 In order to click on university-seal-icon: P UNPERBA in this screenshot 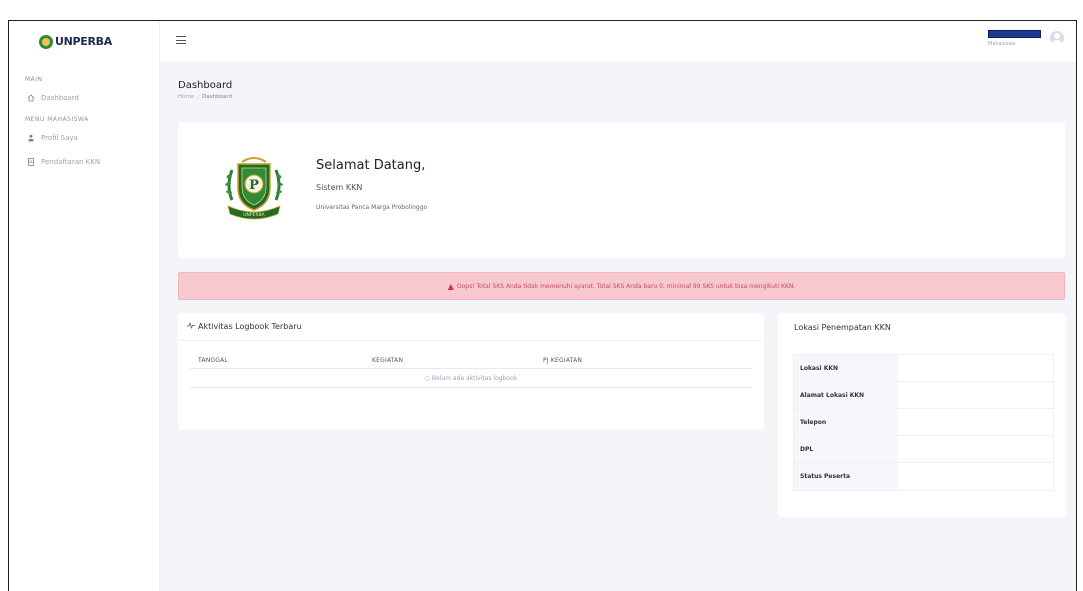, I will do `click(254, 186)`.